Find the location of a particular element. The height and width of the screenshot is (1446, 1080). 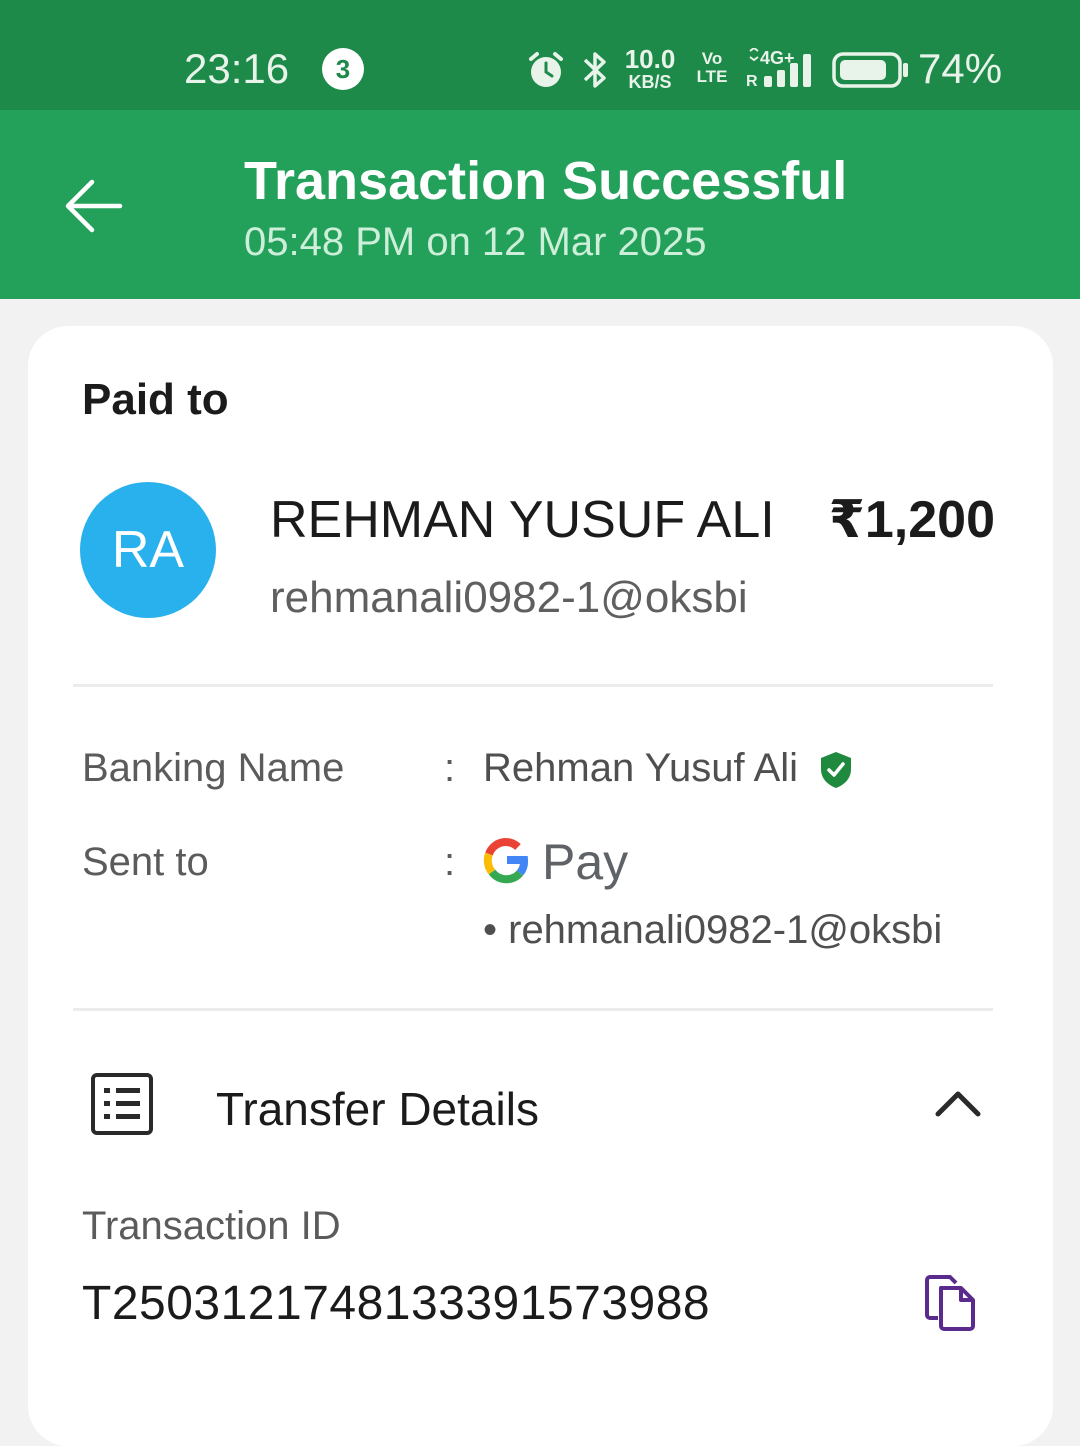

payee-upi-id: rehmanali0982-1@oksbi is located at coordinates (509, 597).